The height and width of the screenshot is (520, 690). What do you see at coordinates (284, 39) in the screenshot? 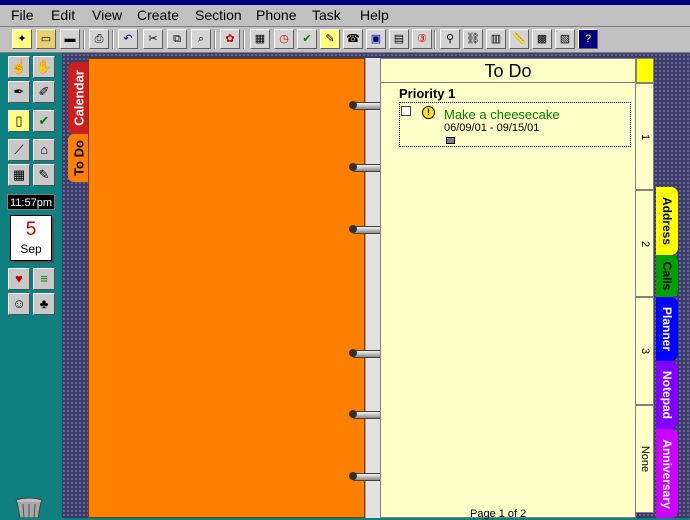
I see `clock-icon: ◷` at bounding box center [284, 39].